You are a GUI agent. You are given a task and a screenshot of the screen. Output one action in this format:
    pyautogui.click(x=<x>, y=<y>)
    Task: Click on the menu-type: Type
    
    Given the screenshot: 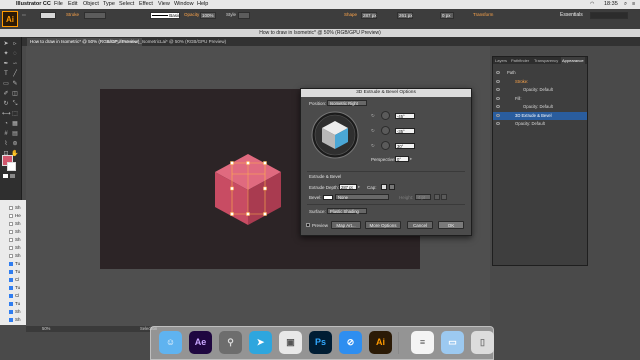 What is the action you would take?
    pyautogui.click(x=109, y=4)
    